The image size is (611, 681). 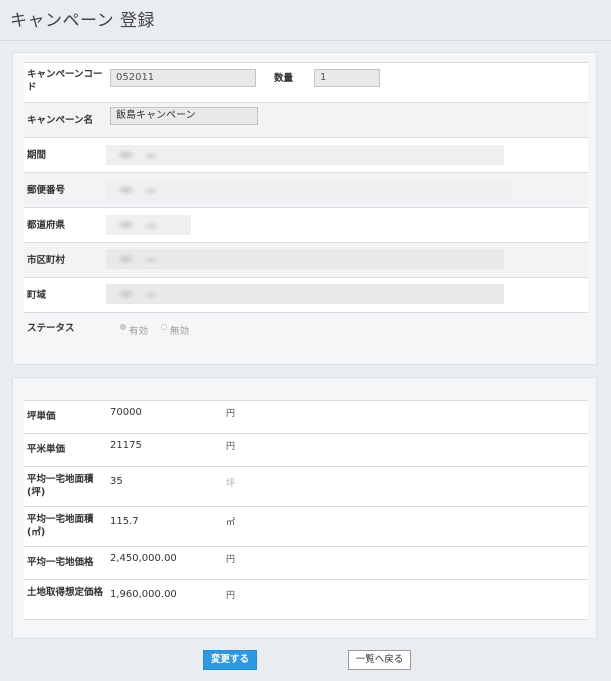 I want to click on status-inactive-option: 無効, so click(x=175, y=330).